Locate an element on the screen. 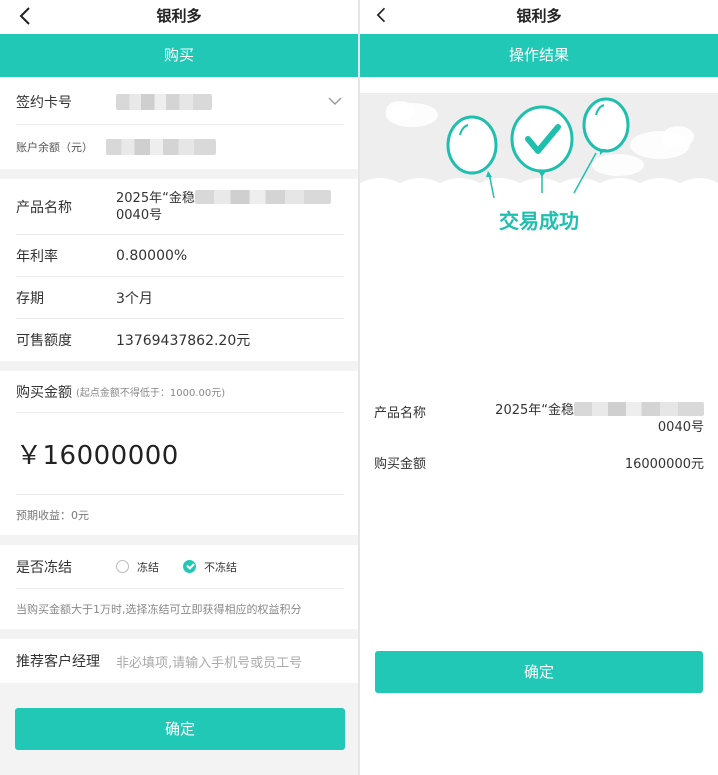 The height and width of the screenshot is (775, 718). purchase-amount-label: 购买金额 is located at coordinates (44, 392).